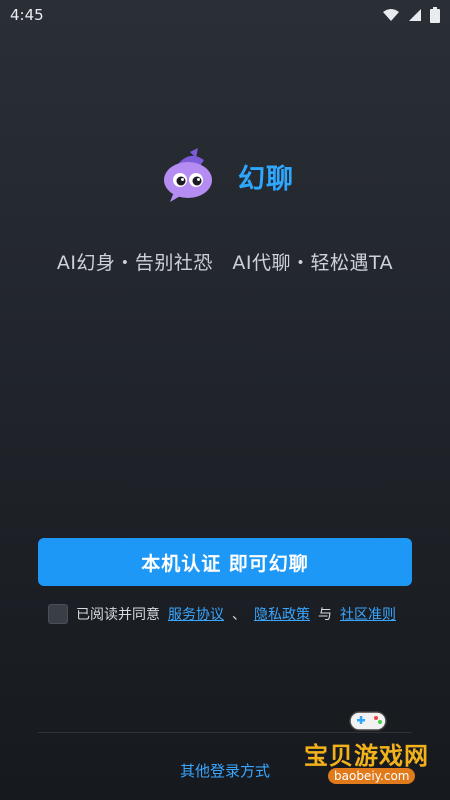 This screenshot has height=800, width=450. I want to click on agreement-prefix: 已阅读并同意, so click(118, 615).